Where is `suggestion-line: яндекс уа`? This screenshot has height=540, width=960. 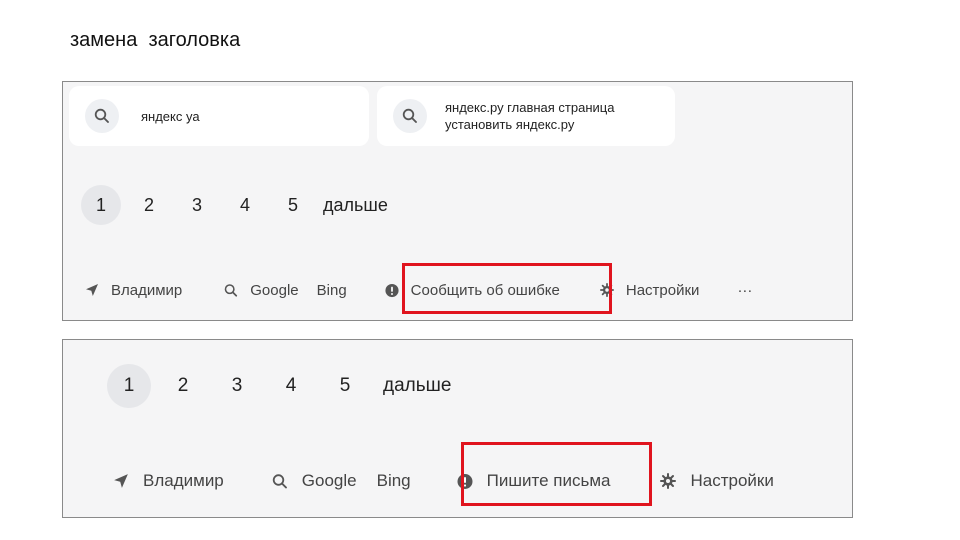
suggestion-line: яндекс уа is located at coordinates (170, 116).